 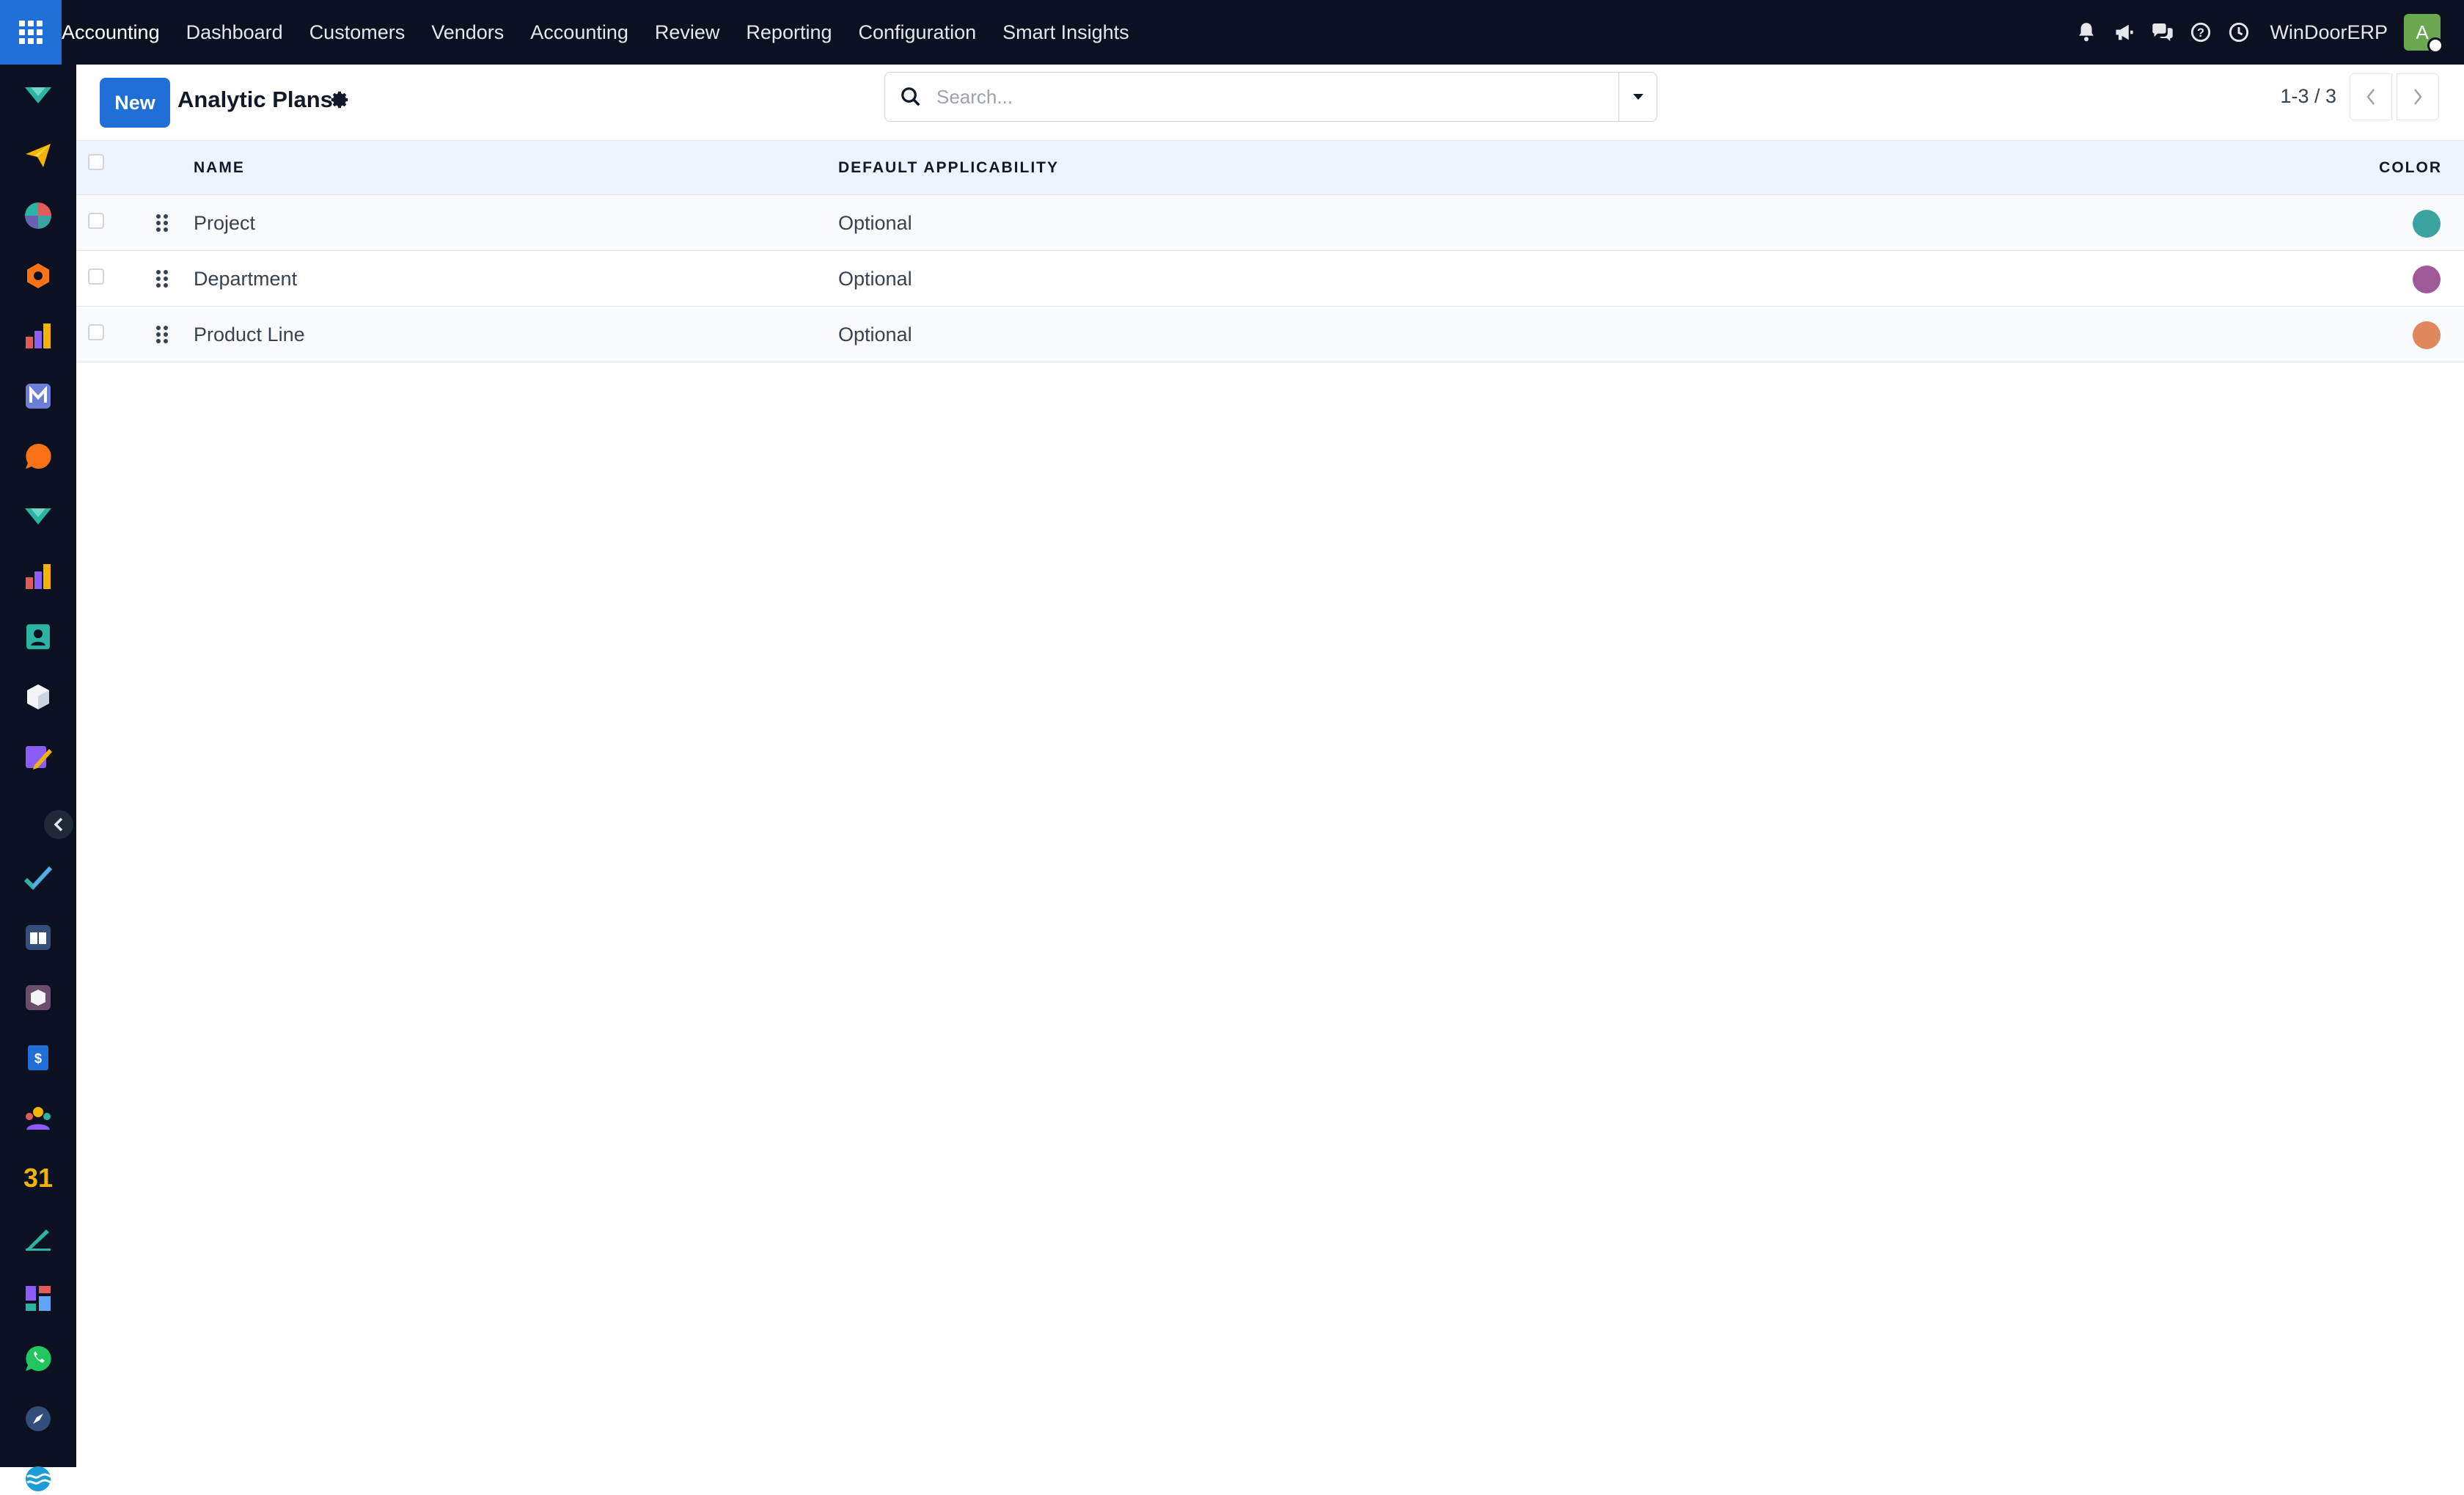 What do you see at coordinates (38, 937) in the screenshot?
I see `book-icon` at bounding box center [38, 937].